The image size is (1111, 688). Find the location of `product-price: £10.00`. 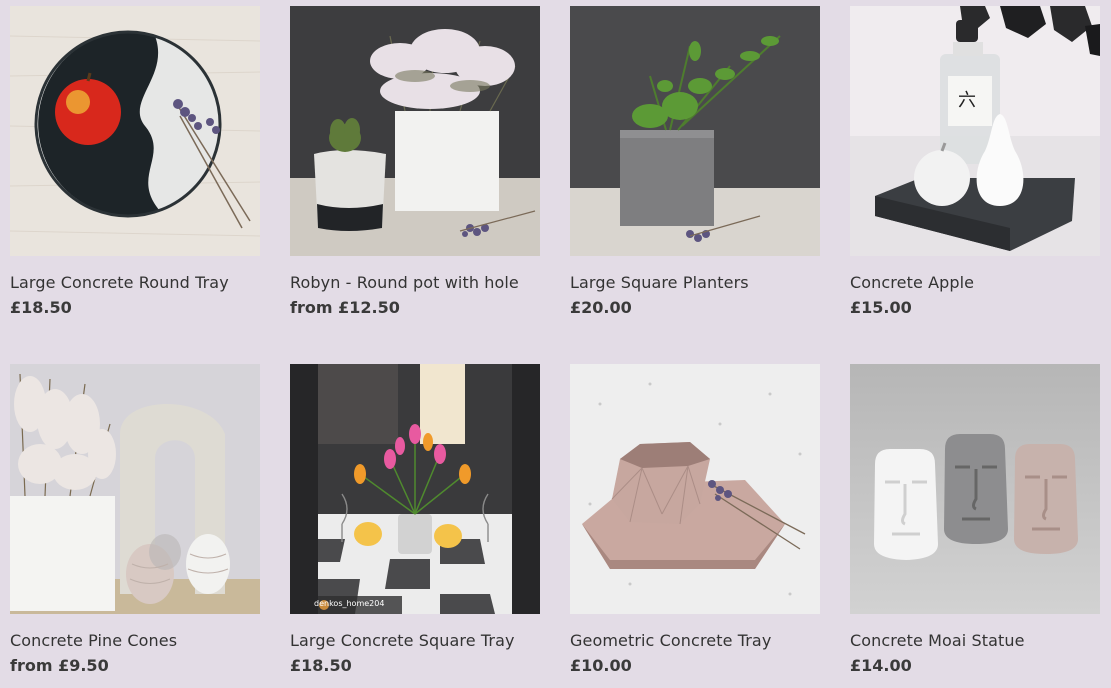

product-price: £10.00 is located at coordinates (601, 665).